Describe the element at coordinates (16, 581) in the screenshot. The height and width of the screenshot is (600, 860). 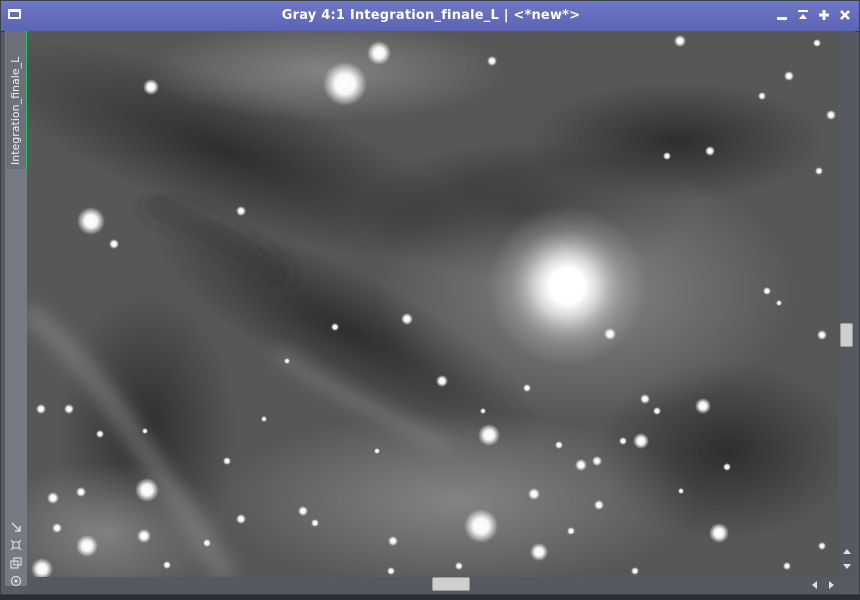
I see `target-icon` at that location.